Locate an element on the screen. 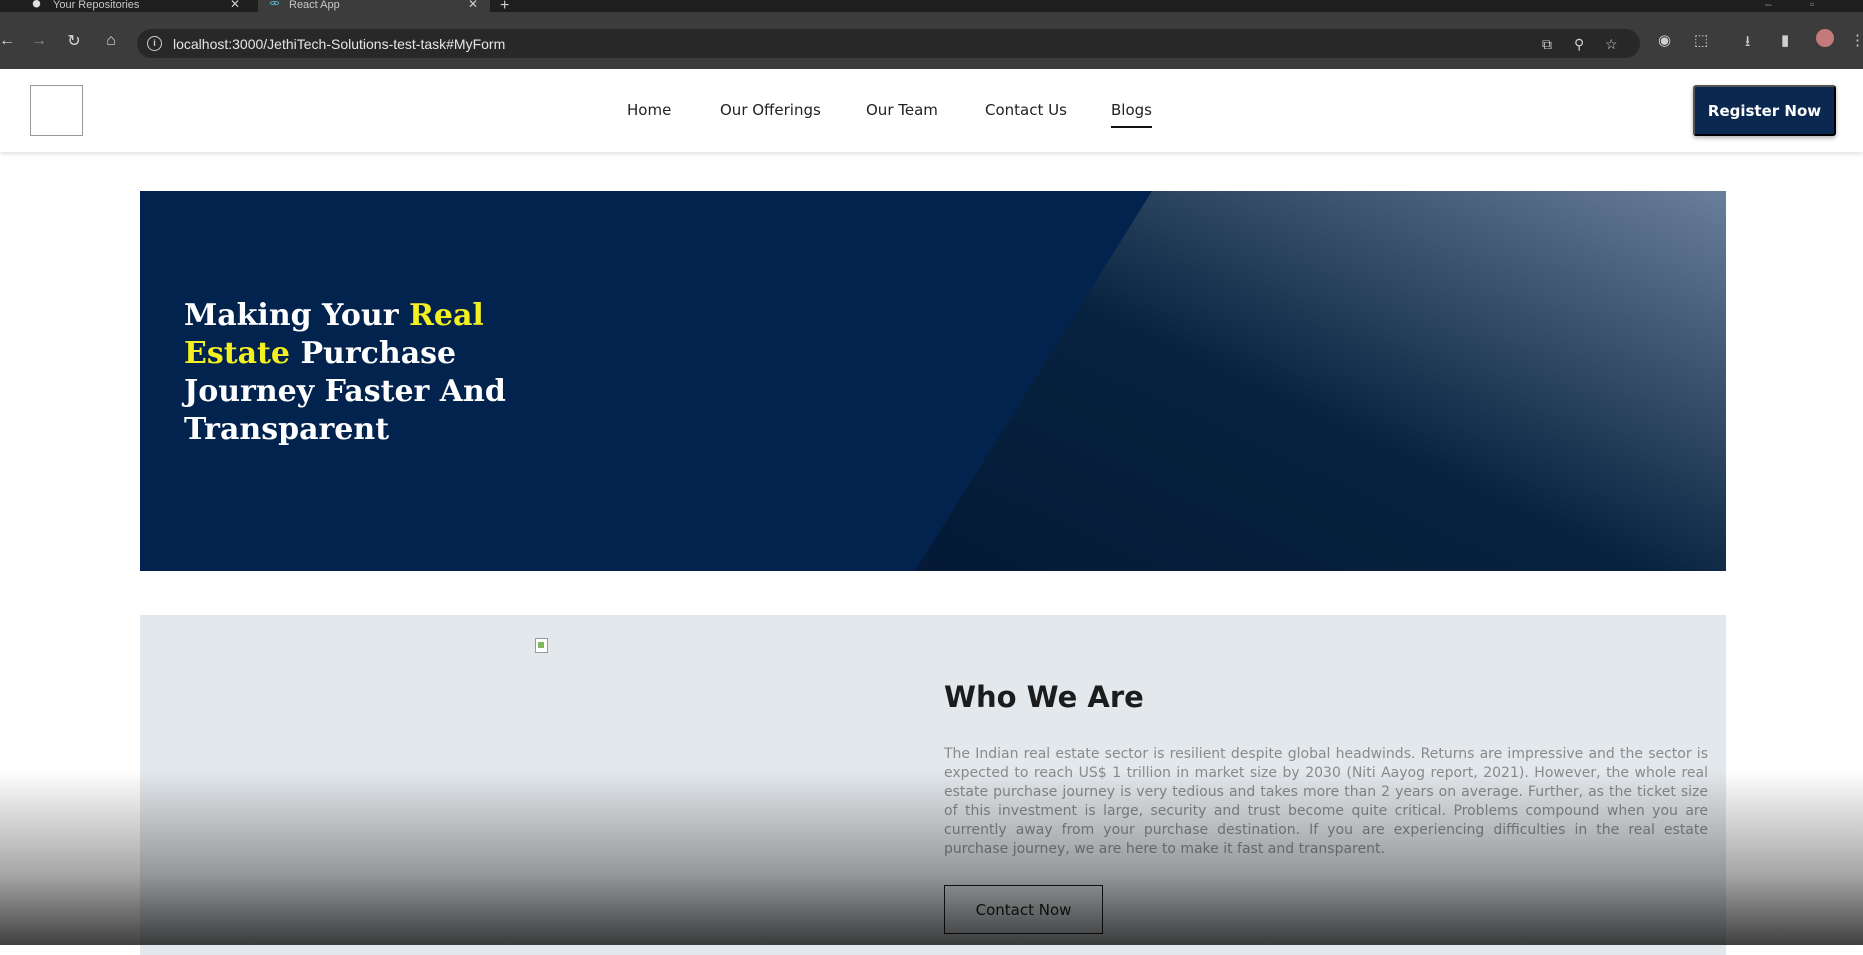 This screenshot has height=955, width=1863. forward-icon: → is located at coordinates (39, 40).